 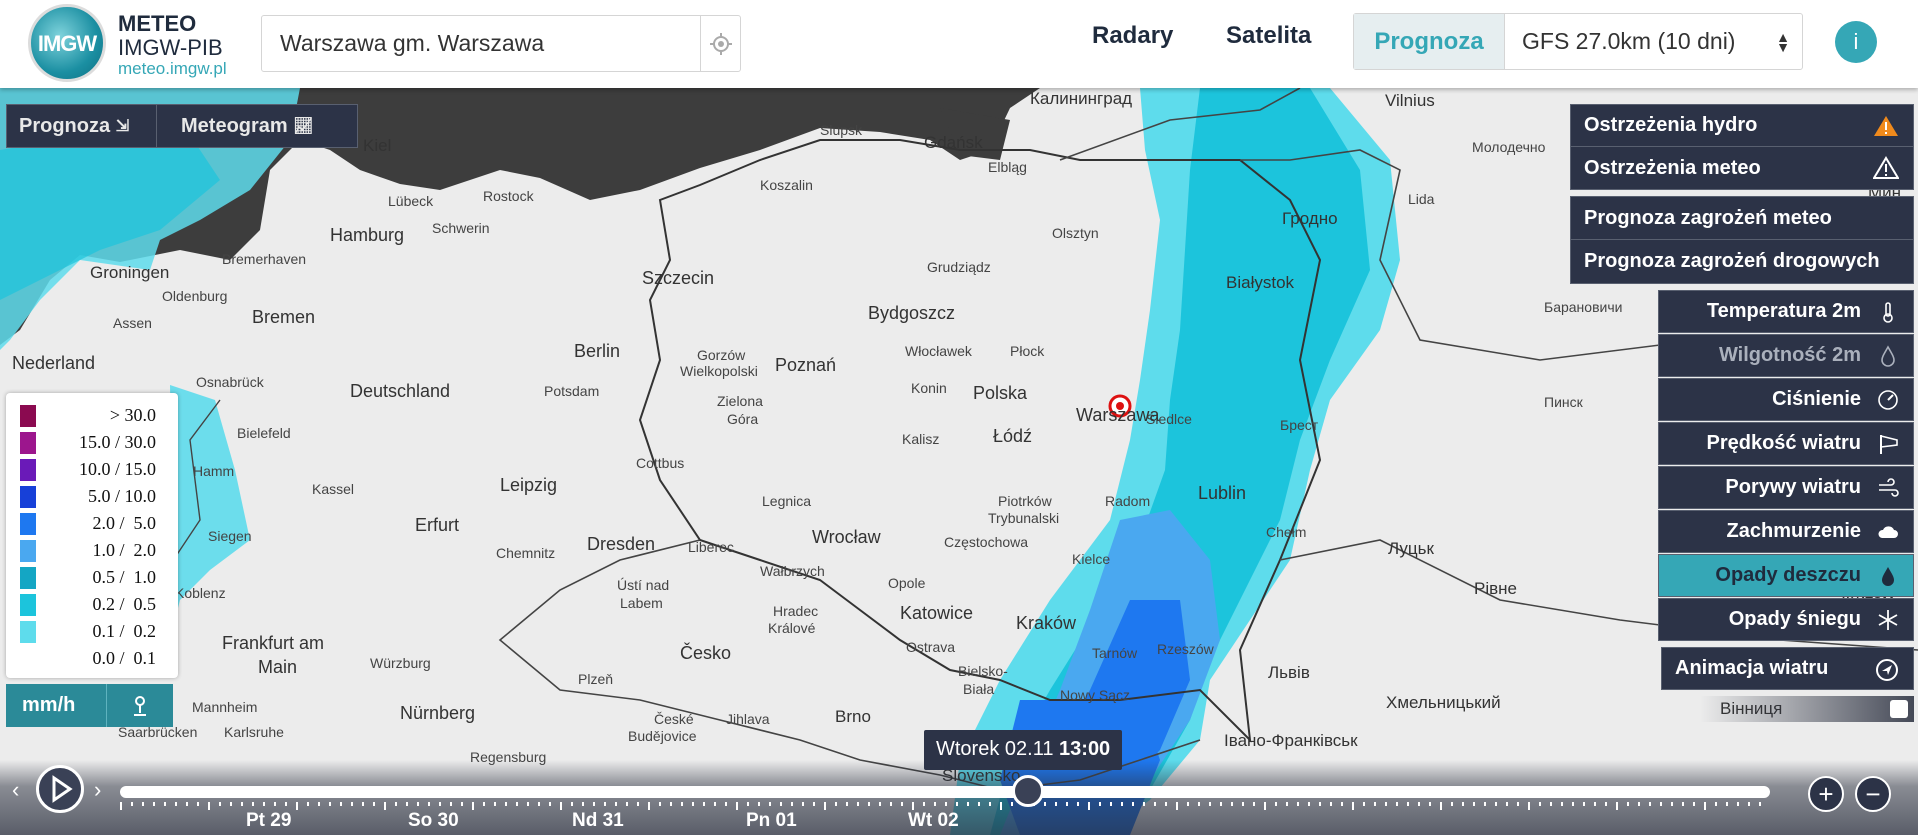 What do you see at coordinates (986, 542) in the screenshot?
I see `map-label: Częstochowa` at bounding box center [986, 542].